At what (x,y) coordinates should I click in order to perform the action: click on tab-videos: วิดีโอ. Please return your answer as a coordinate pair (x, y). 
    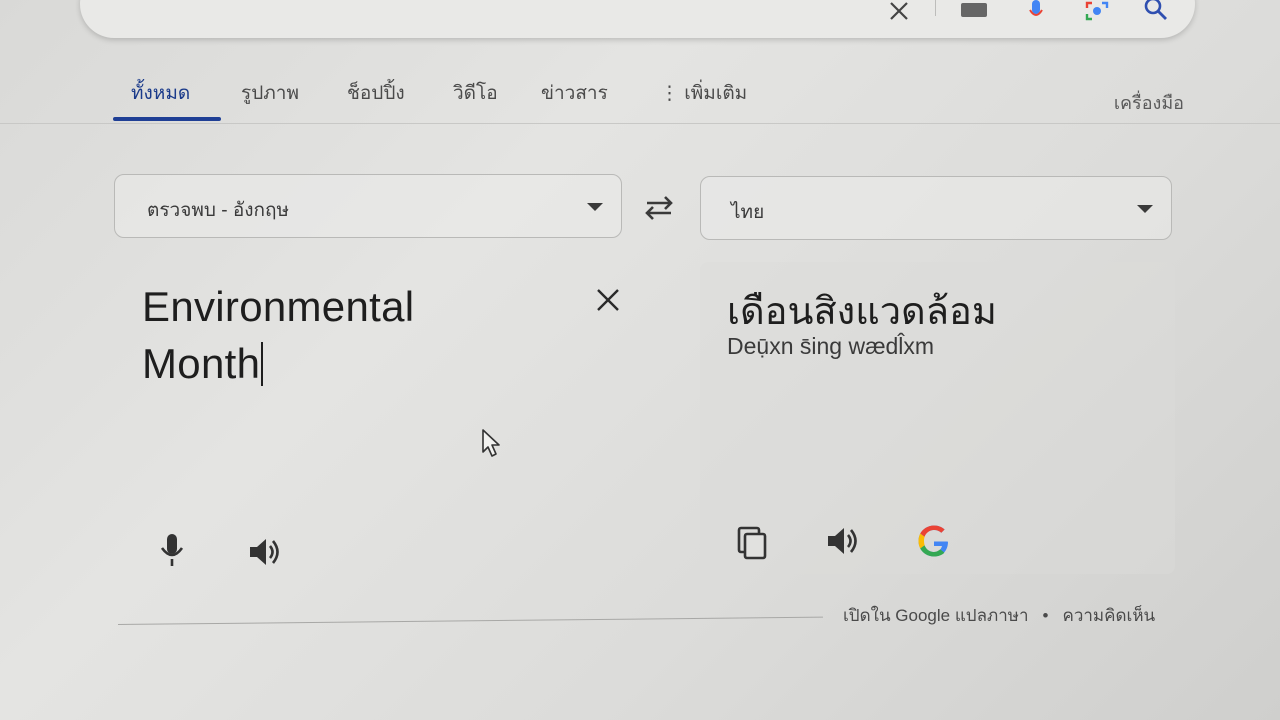
    Looking at the image, I should click on (475, 93).